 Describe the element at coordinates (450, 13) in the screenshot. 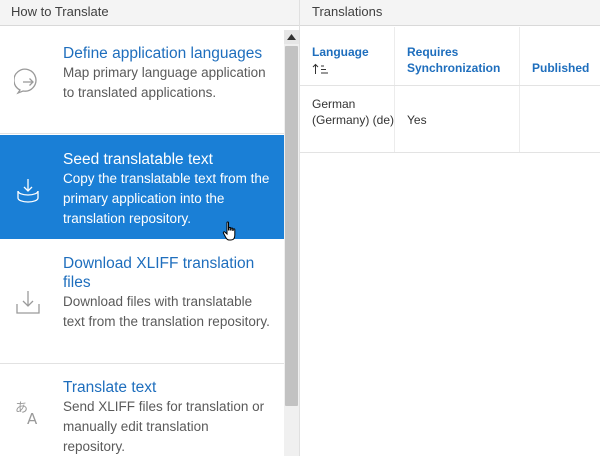

I see `translations-header: Translations` at that location.